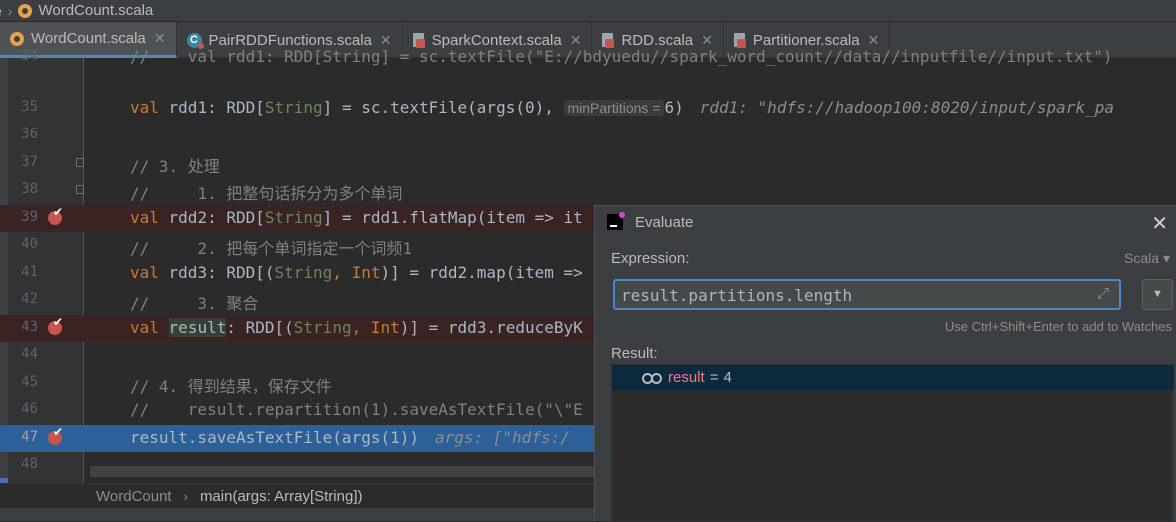  Describe the element at coordinates (614, 108) in the screenshot. I see `parameter-hint: minPartitions =` at that location.